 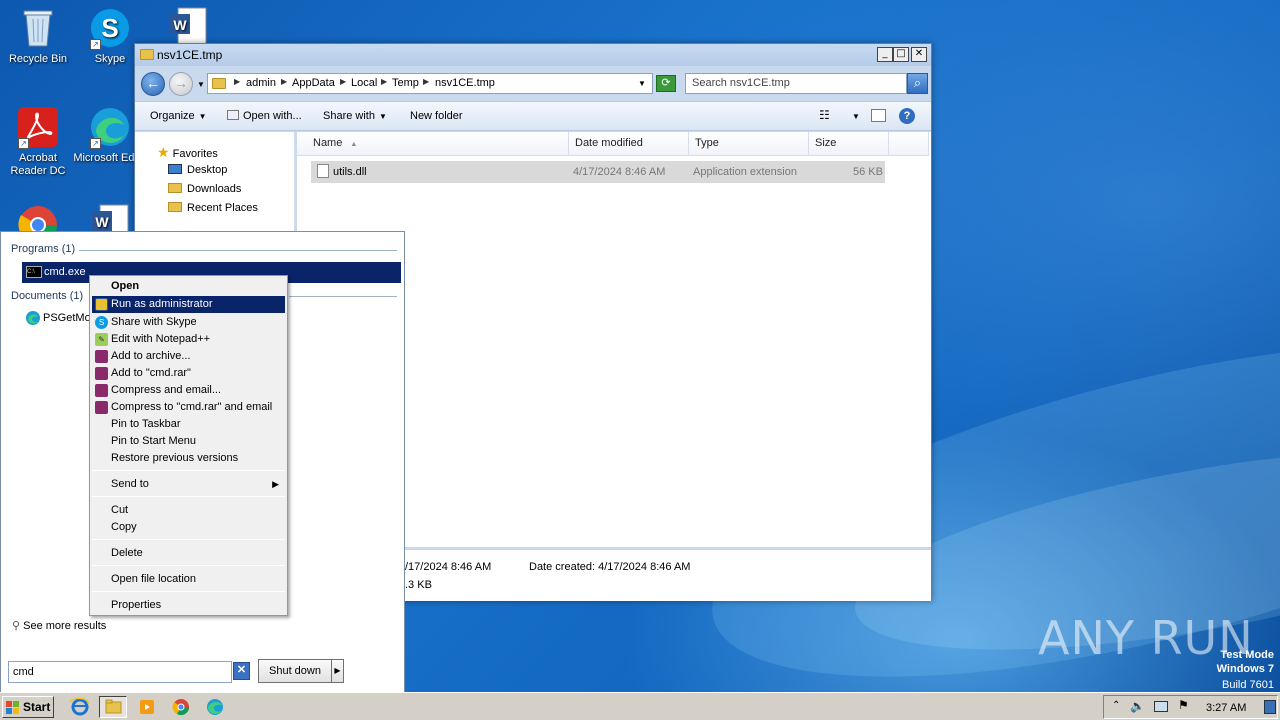 I want to click on taskbar-media-player, so click(x=147, y=707).